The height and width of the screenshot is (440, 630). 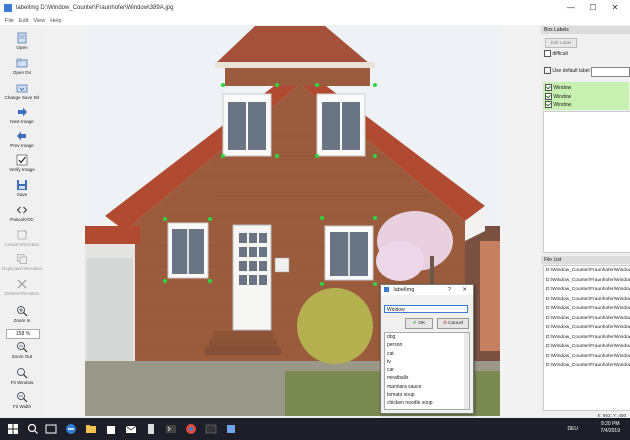 What do you see at coordinates (427, 290) in the screenshot?
I see `dialog-title-bar: labelImg ? ✕` at bounding box center [427, 290].